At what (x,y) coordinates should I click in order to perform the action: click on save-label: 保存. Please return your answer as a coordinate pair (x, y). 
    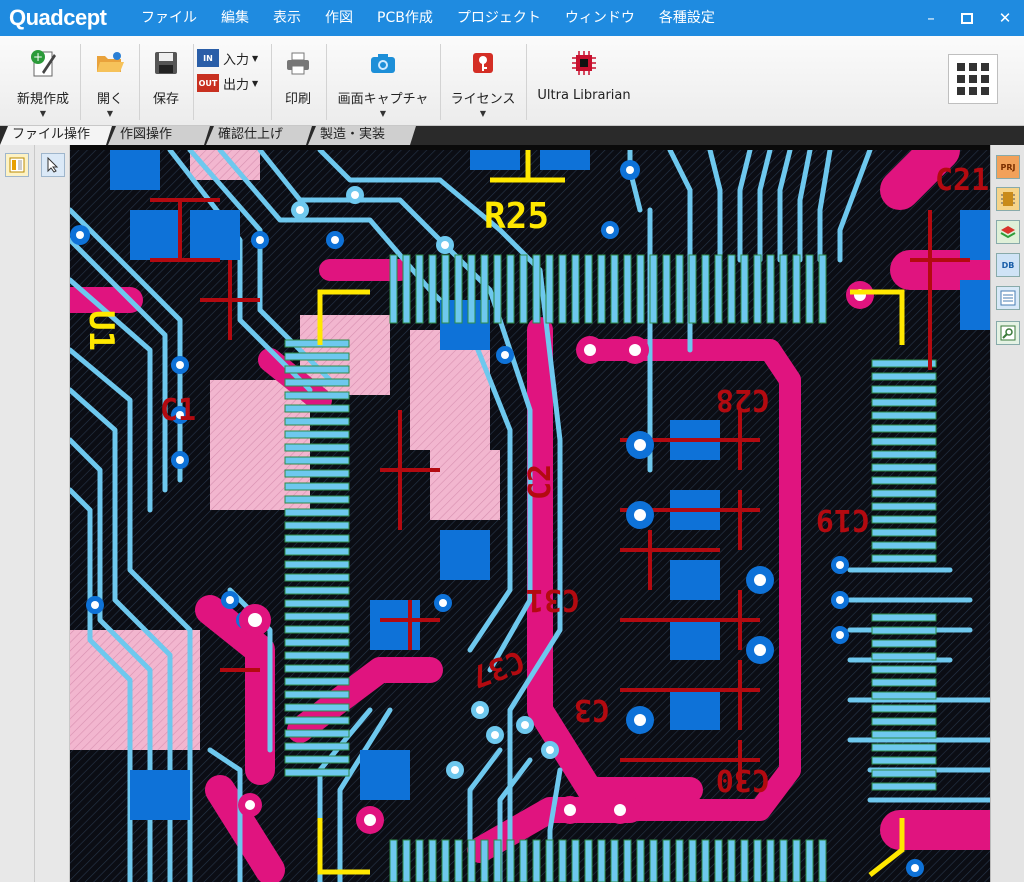
    Looking at the image, I should click on (165, 99).